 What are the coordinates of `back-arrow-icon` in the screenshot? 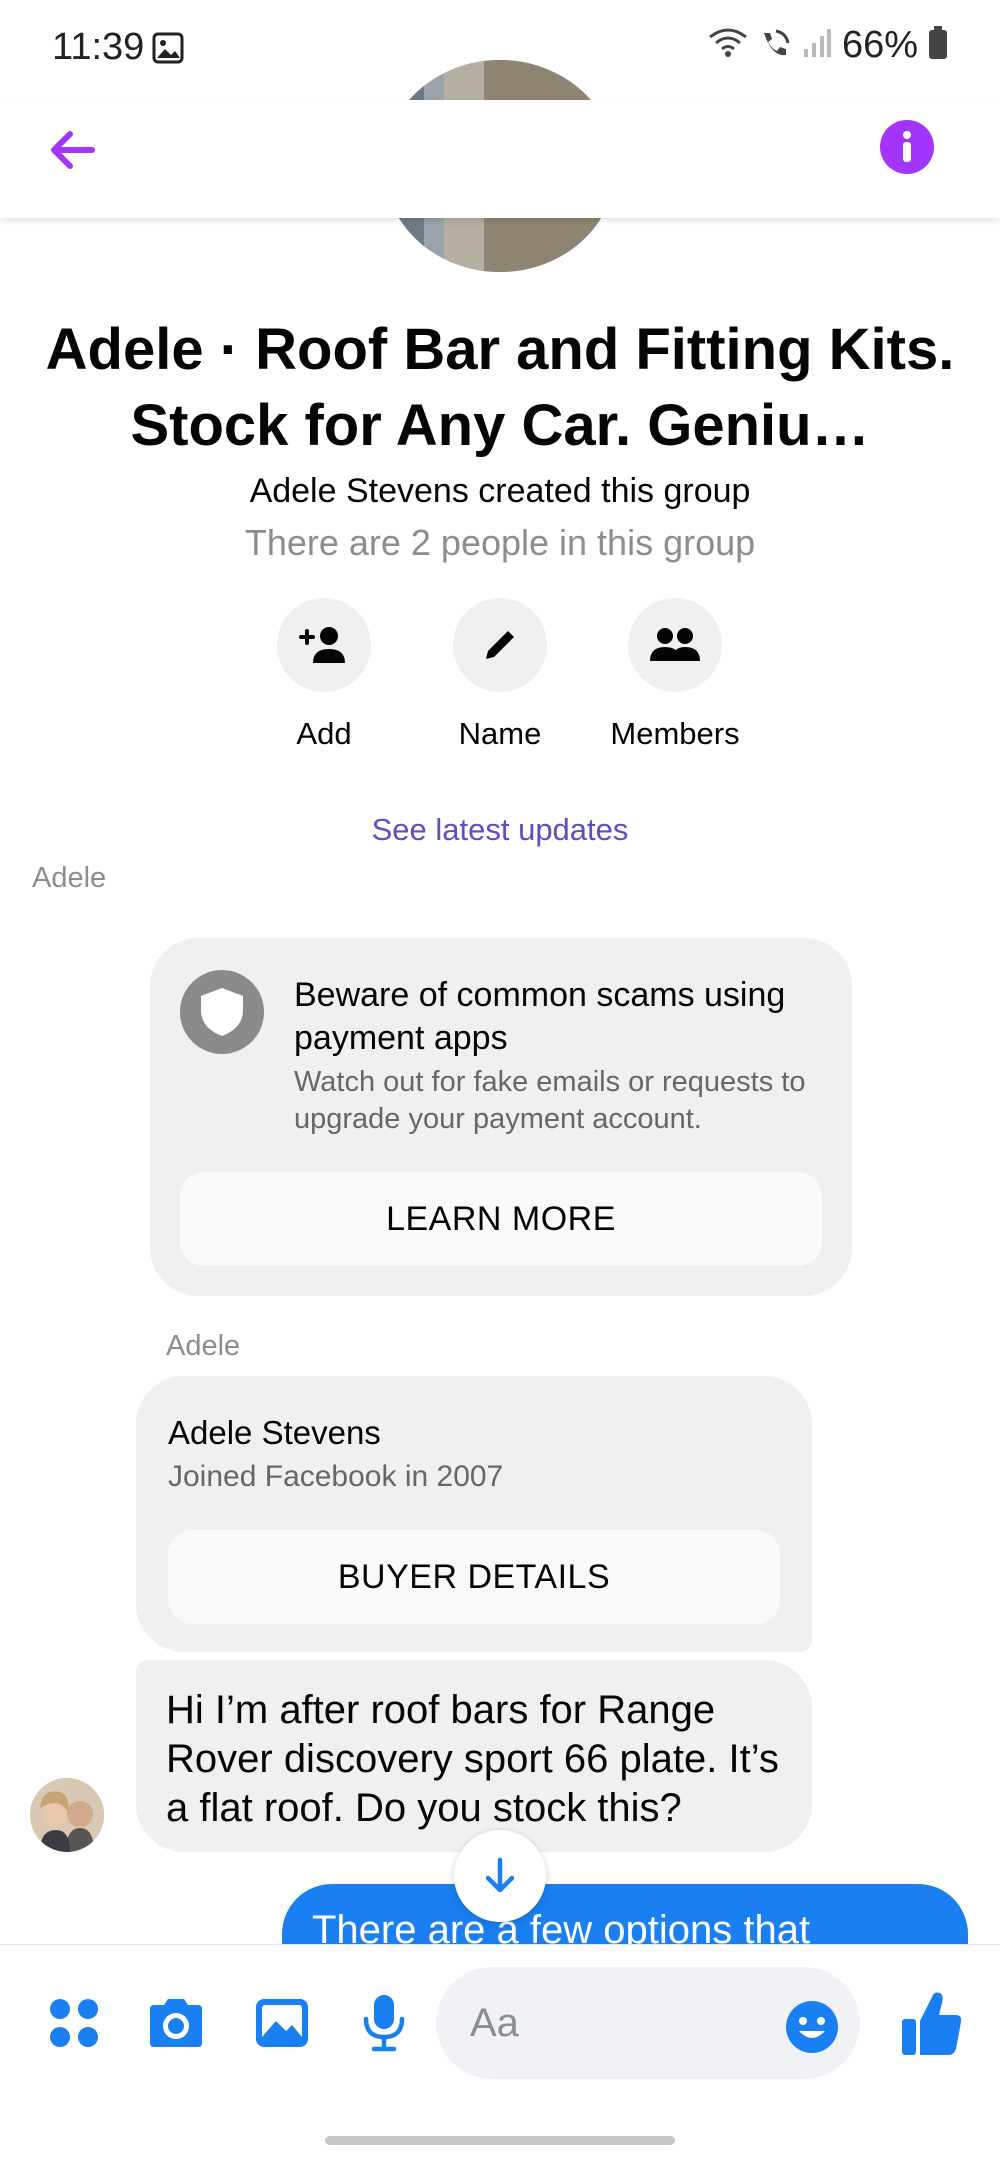 It's located at (73, 150).